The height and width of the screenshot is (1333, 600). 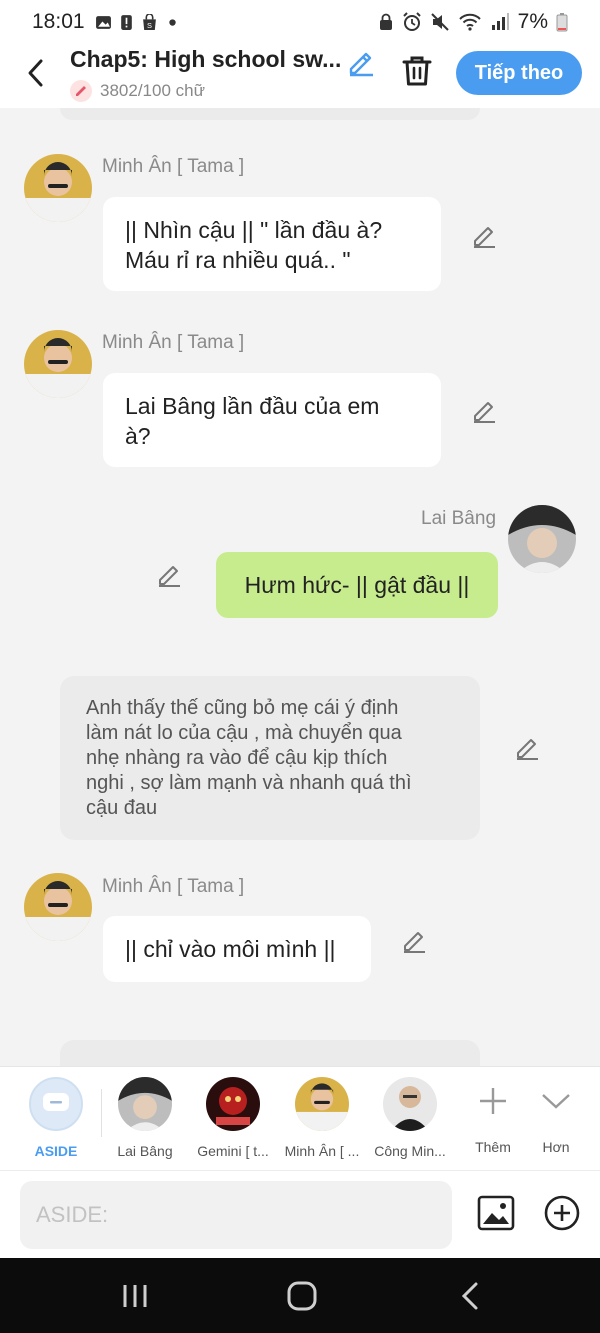 I want to click on aside-avatar, so click(x=56, y=1104).